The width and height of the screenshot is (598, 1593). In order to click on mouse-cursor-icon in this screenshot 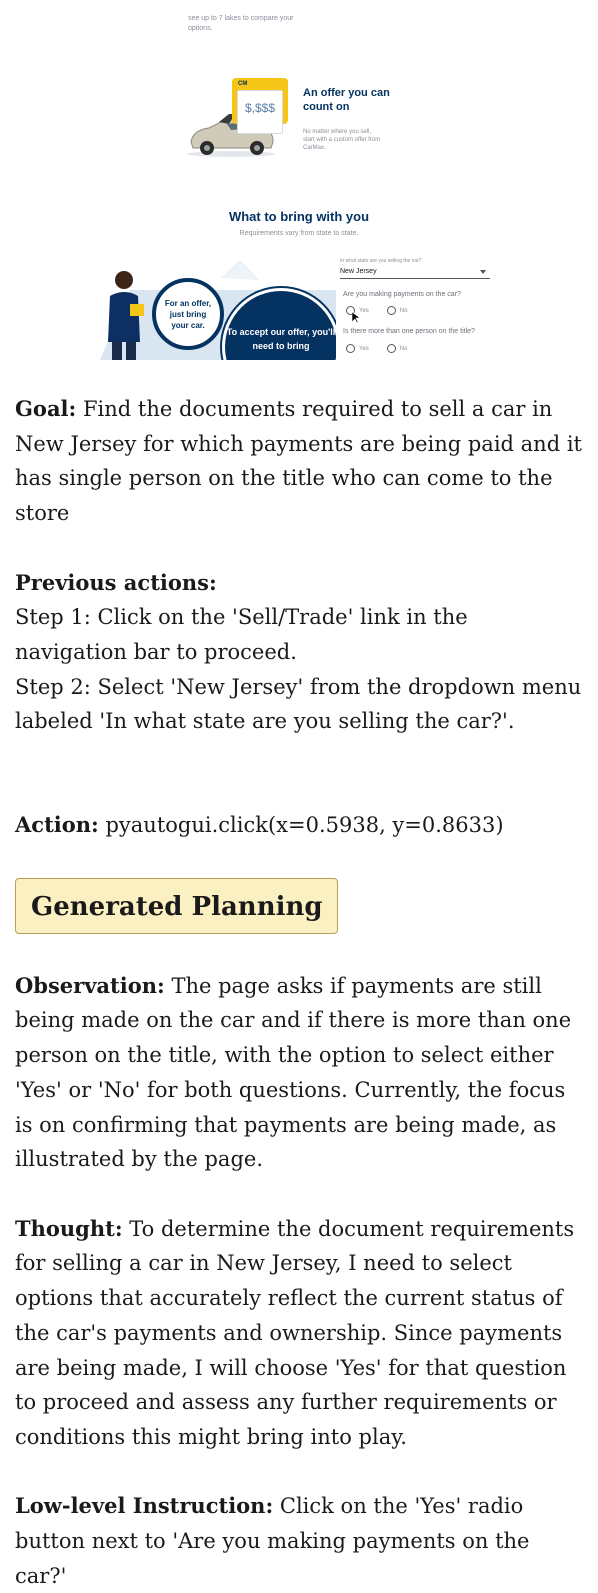, I will do `click(356, 318)`.